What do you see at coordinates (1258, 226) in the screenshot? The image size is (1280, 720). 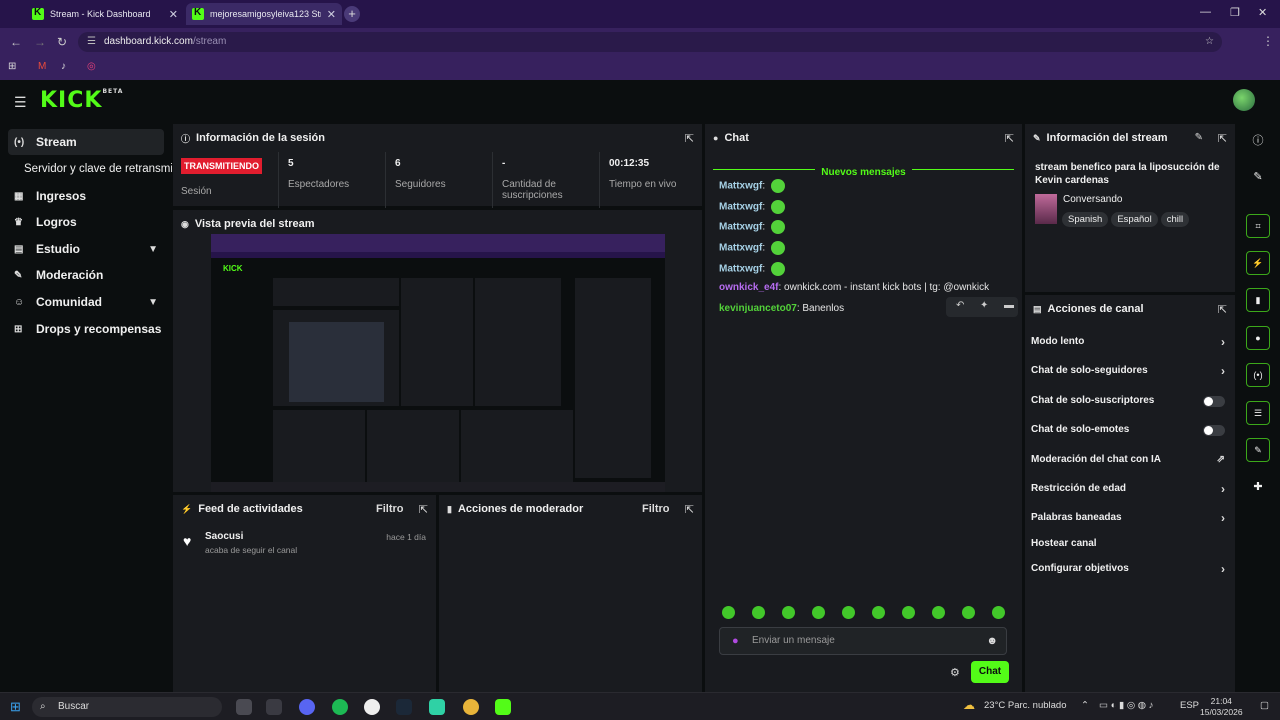 I see `clip-icon: ⌗` at bounding box center [1258, 226].